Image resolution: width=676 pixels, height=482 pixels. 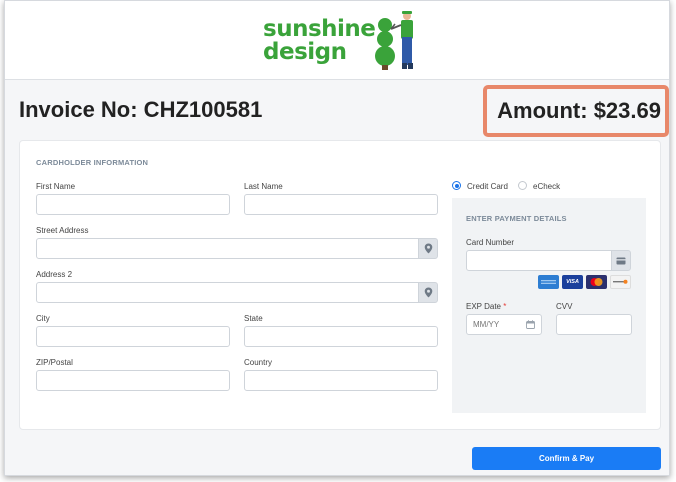 What do you see at coordinates (341, 380) in the screenshot?
I see `country-input` at bounding box center [341, 380].